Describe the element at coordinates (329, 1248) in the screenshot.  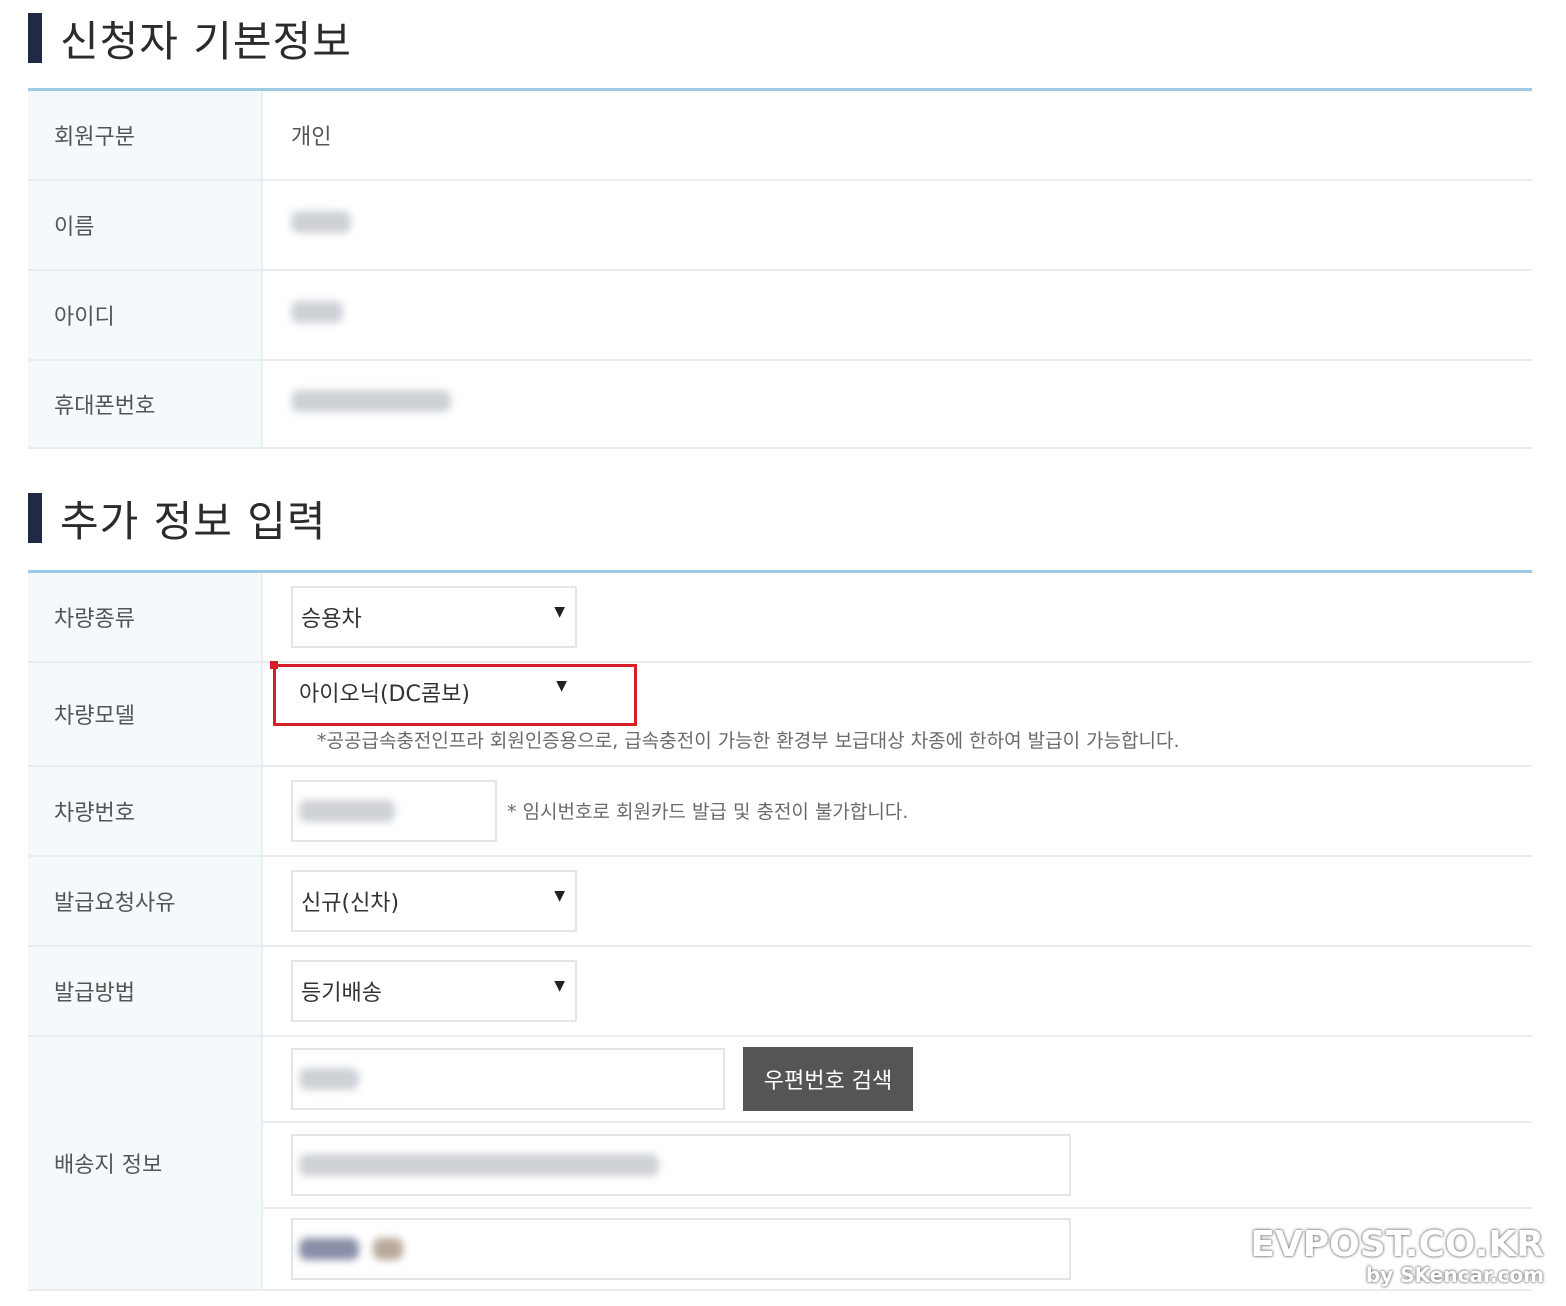
I see `address-detail-value-redacted` at that location.